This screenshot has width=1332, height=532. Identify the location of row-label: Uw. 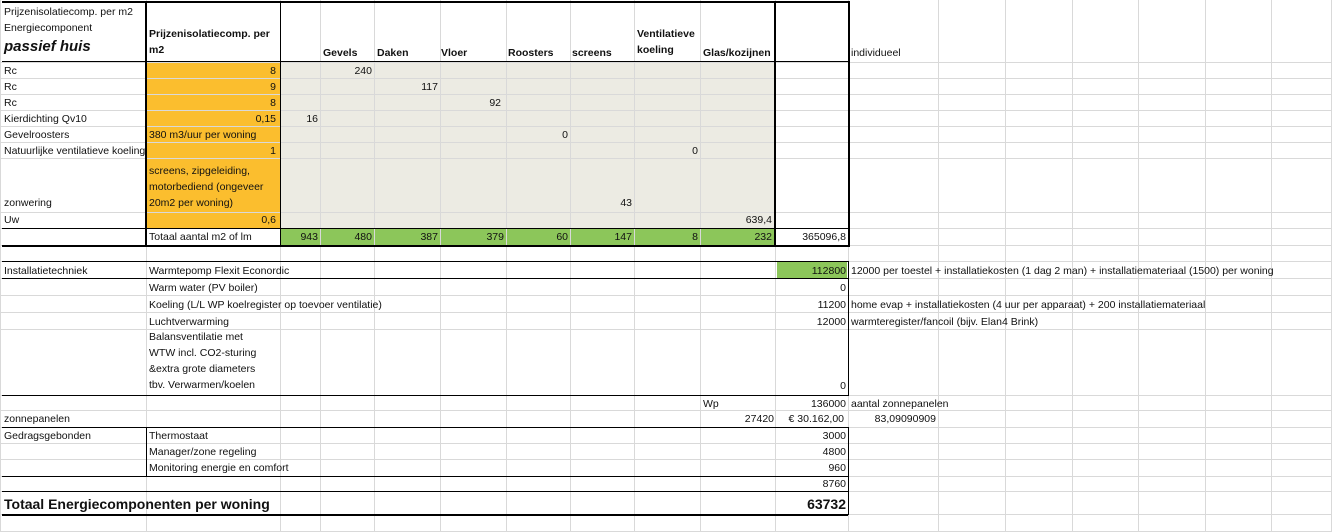
(12, 220).